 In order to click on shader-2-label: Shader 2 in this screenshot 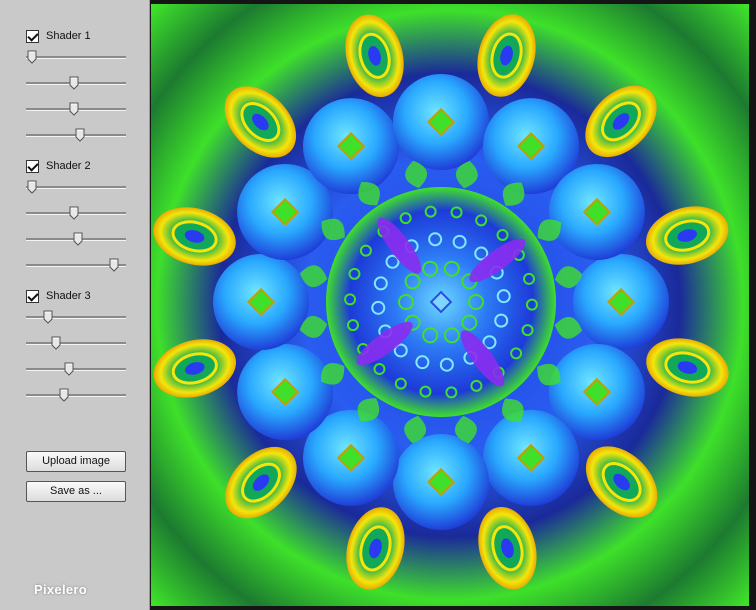, I will do `click(68, 166)`.